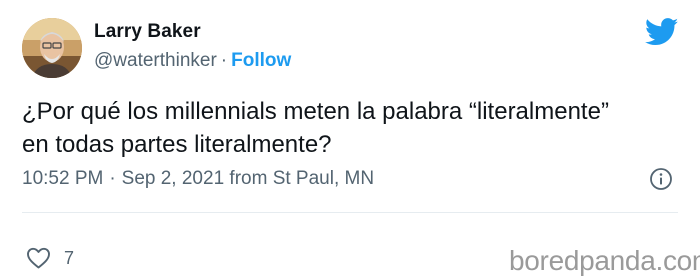 This screenshot has width=700, height=277. Describe the element at coordinates (604, 260) in the screenshot. I see `watermark: boredpanda.com` at that location.